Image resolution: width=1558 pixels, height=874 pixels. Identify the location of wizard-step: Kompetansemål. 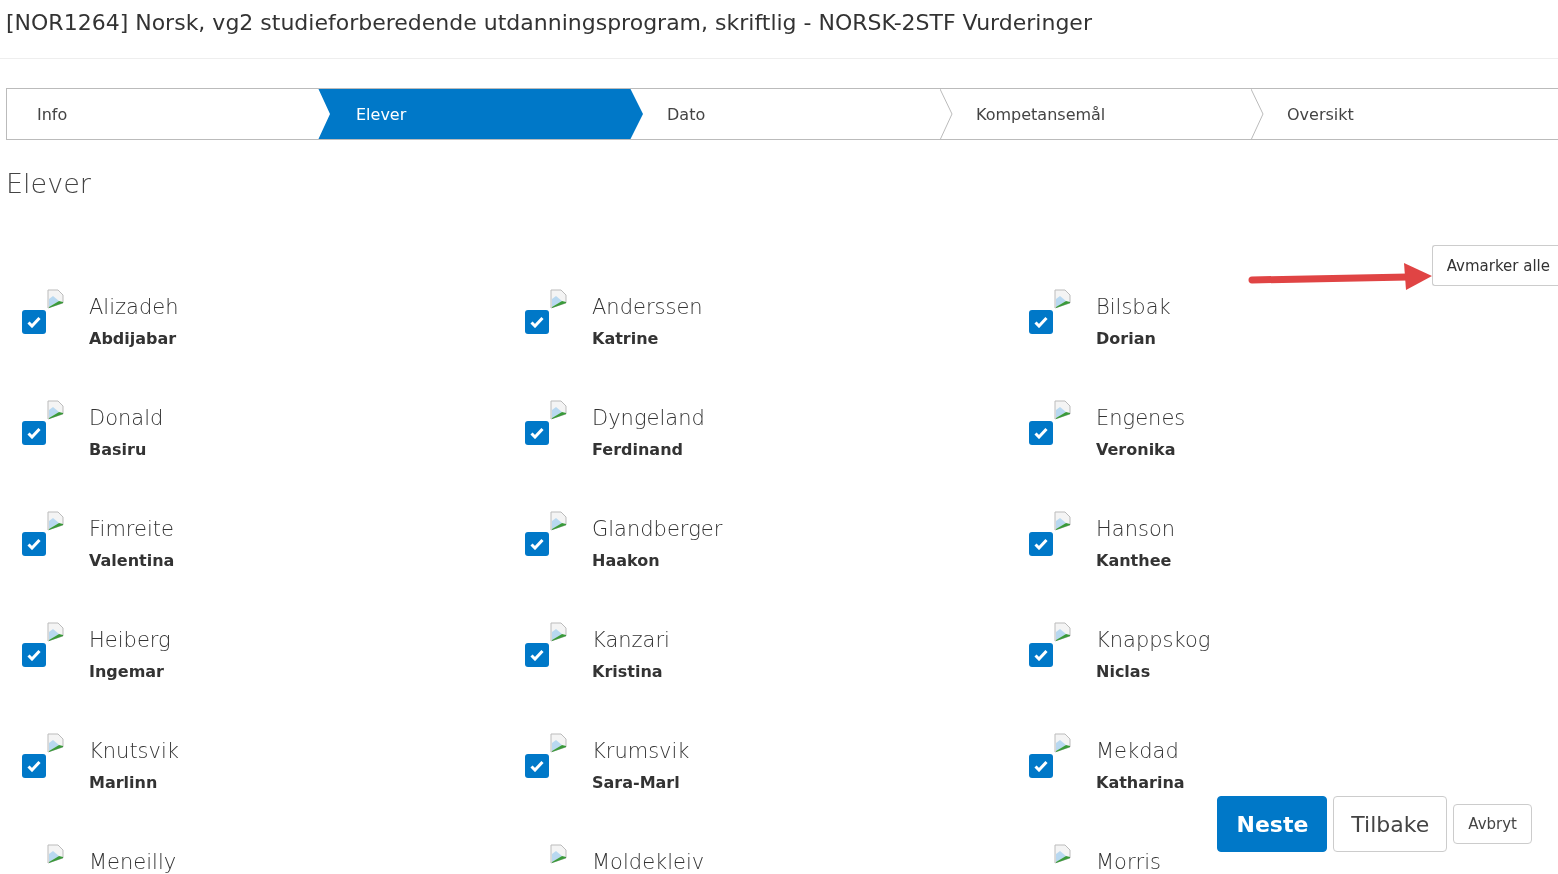
(1095, 114).